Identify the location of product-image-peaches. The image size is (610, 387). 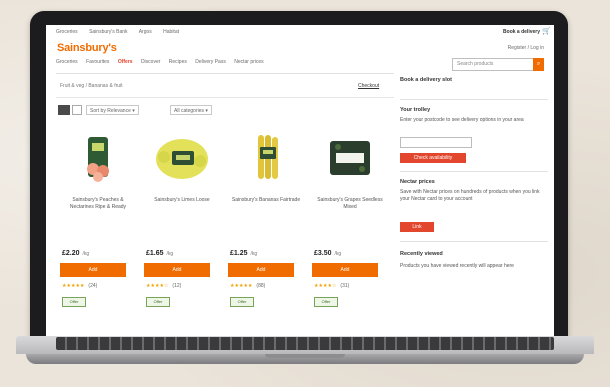
(98, 159).